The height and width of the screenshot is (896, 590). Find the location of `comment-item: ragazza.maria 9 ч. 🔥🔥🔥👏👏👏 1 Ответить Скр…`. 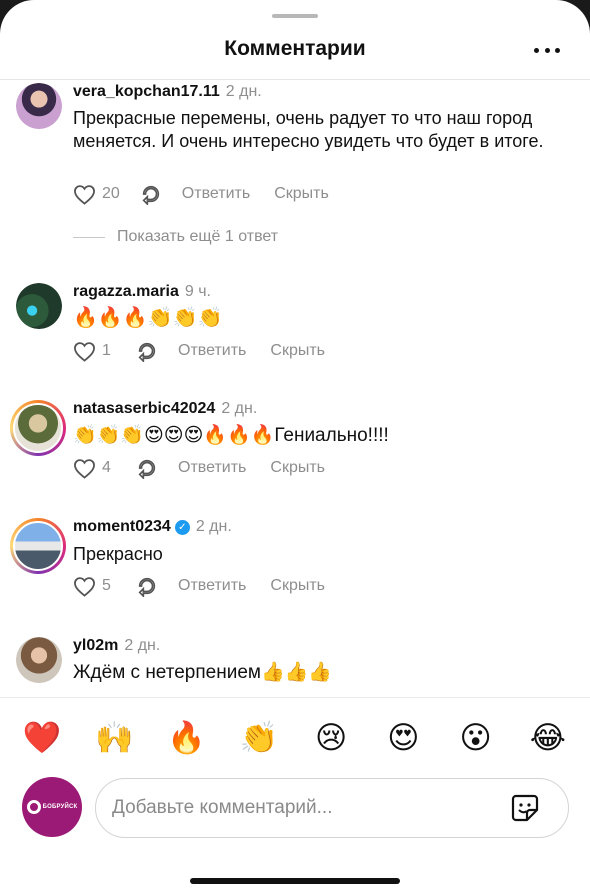

comment-item: ragazza.maria 9 ч. 🔥🔥🔥👏👏👏 1 Ответить Скр… is located at coordinates (295, 333).